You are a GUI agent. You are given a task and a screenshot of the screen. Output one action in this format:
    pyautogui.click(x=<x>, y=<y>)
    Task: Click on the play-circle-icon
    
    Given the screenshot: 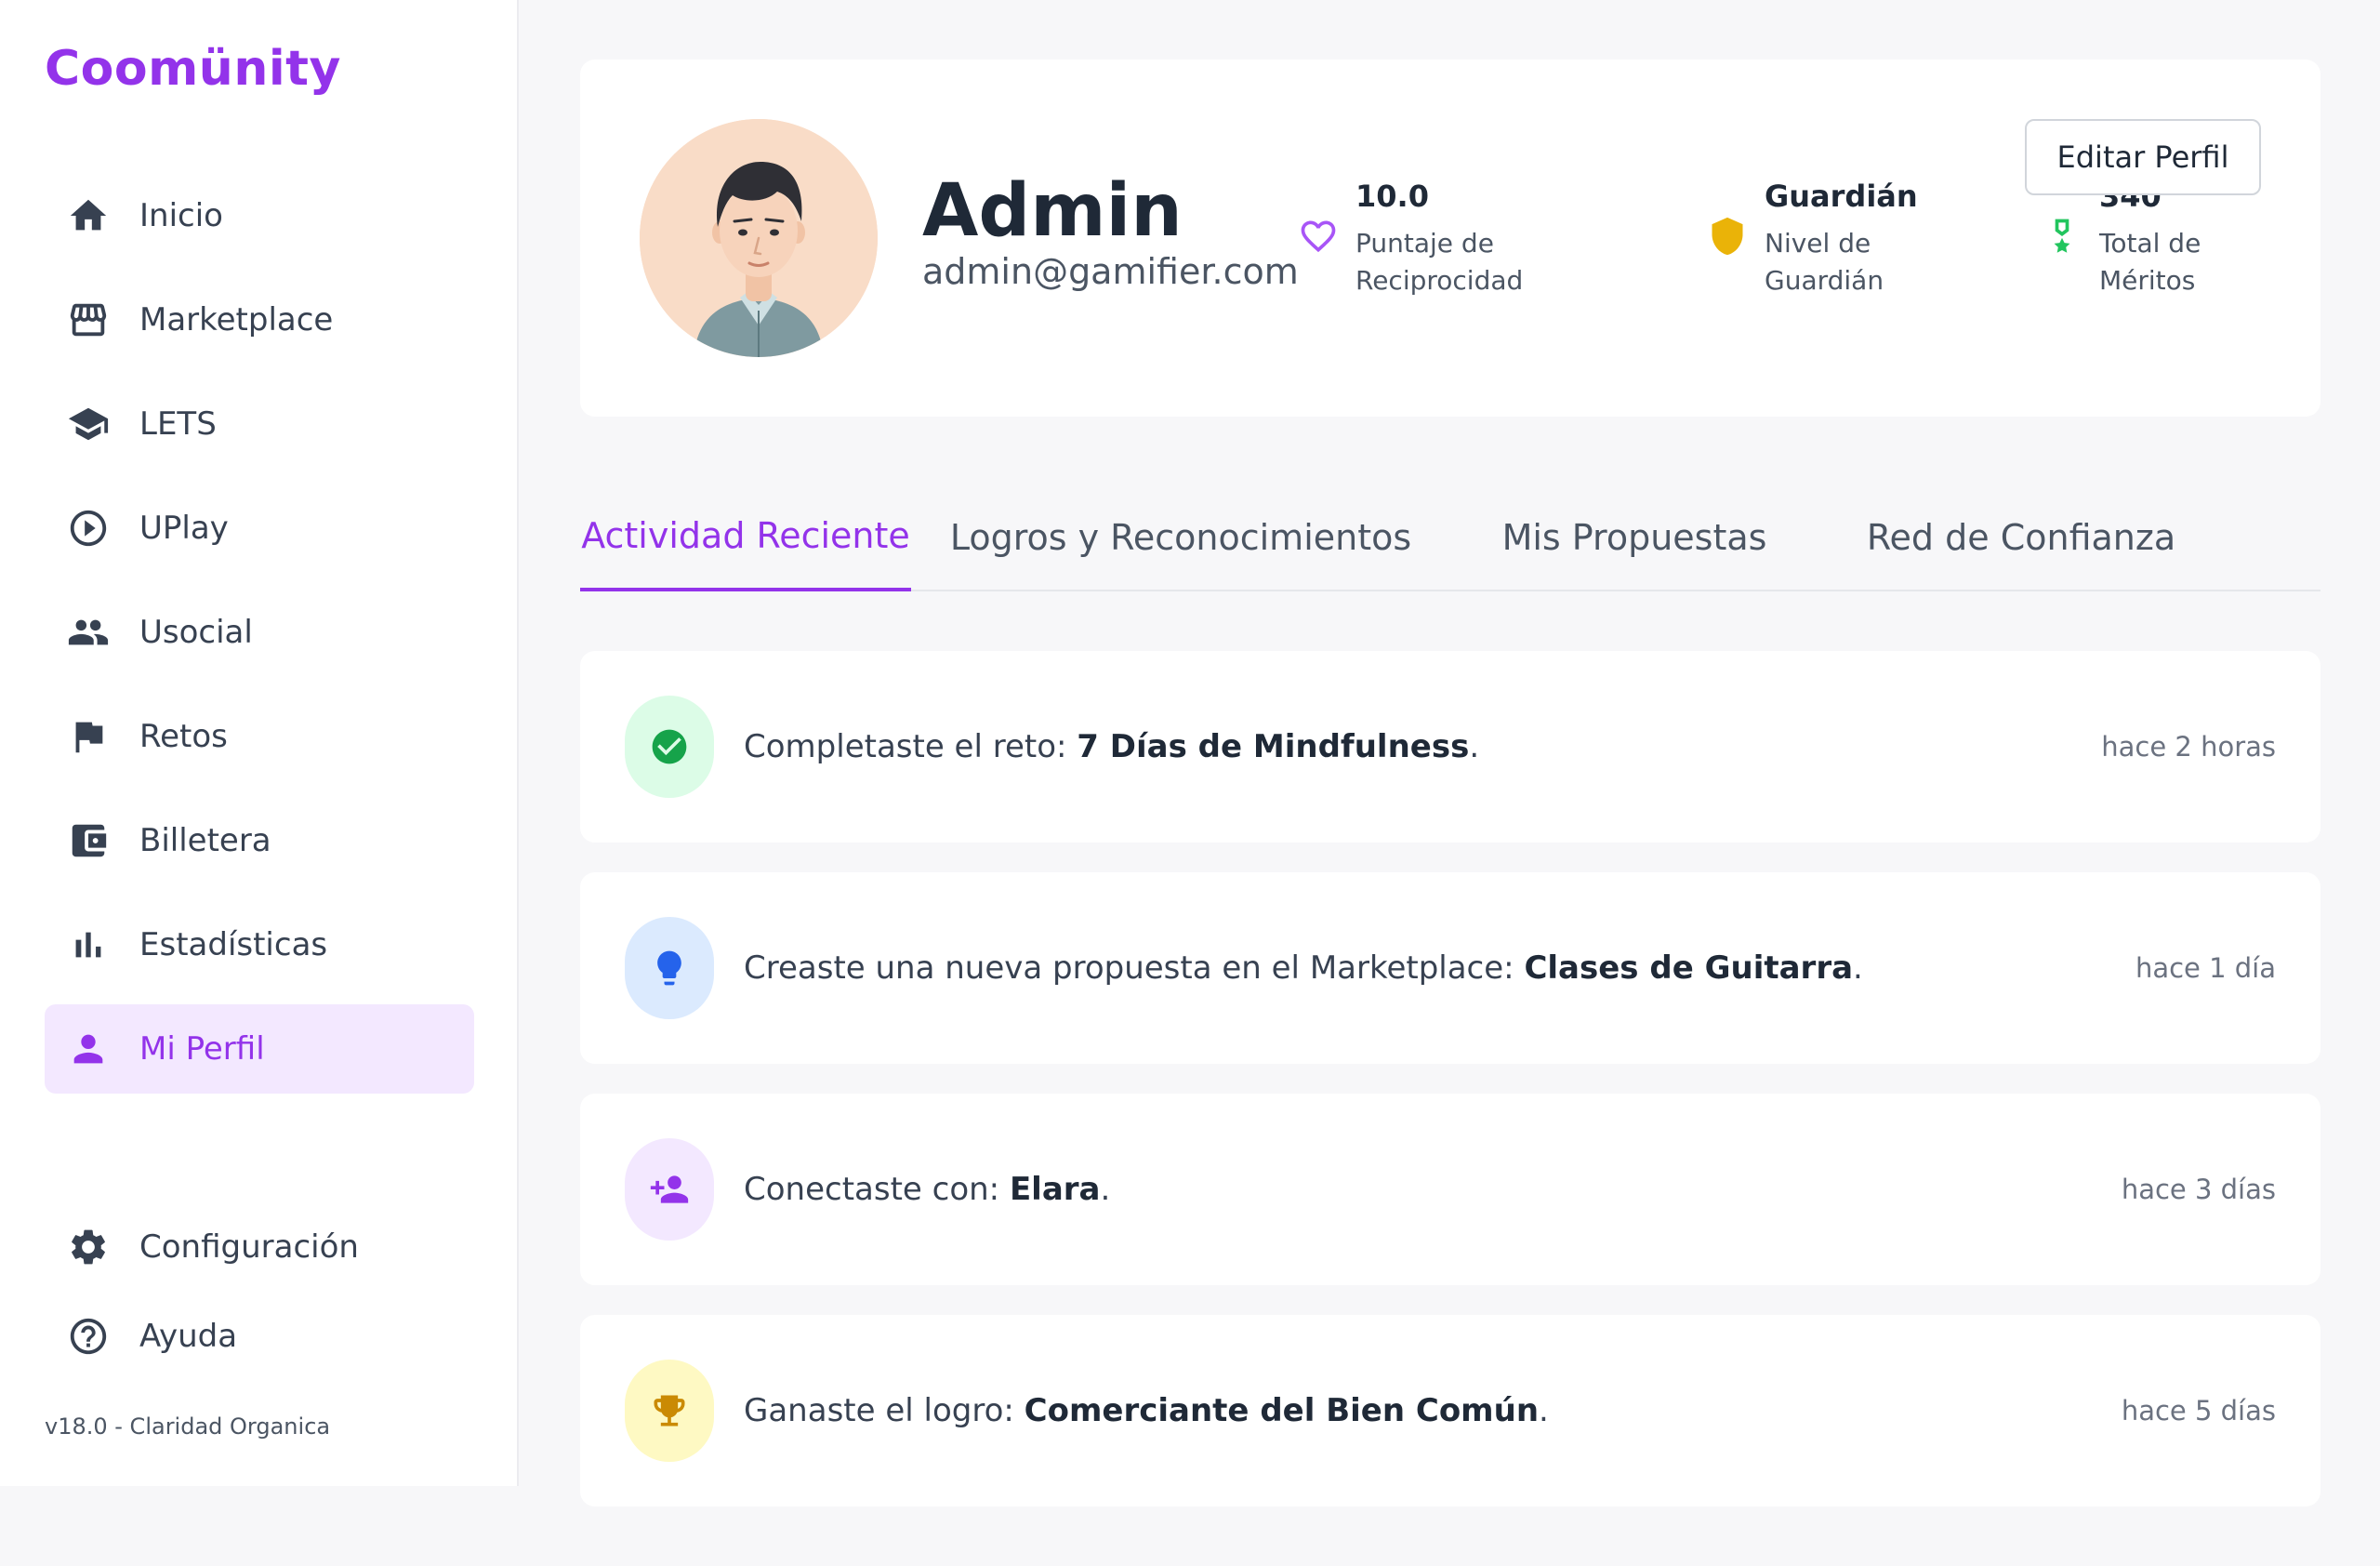 What is the action you would take?
    pyautogui.click(x=88, y=528)
    